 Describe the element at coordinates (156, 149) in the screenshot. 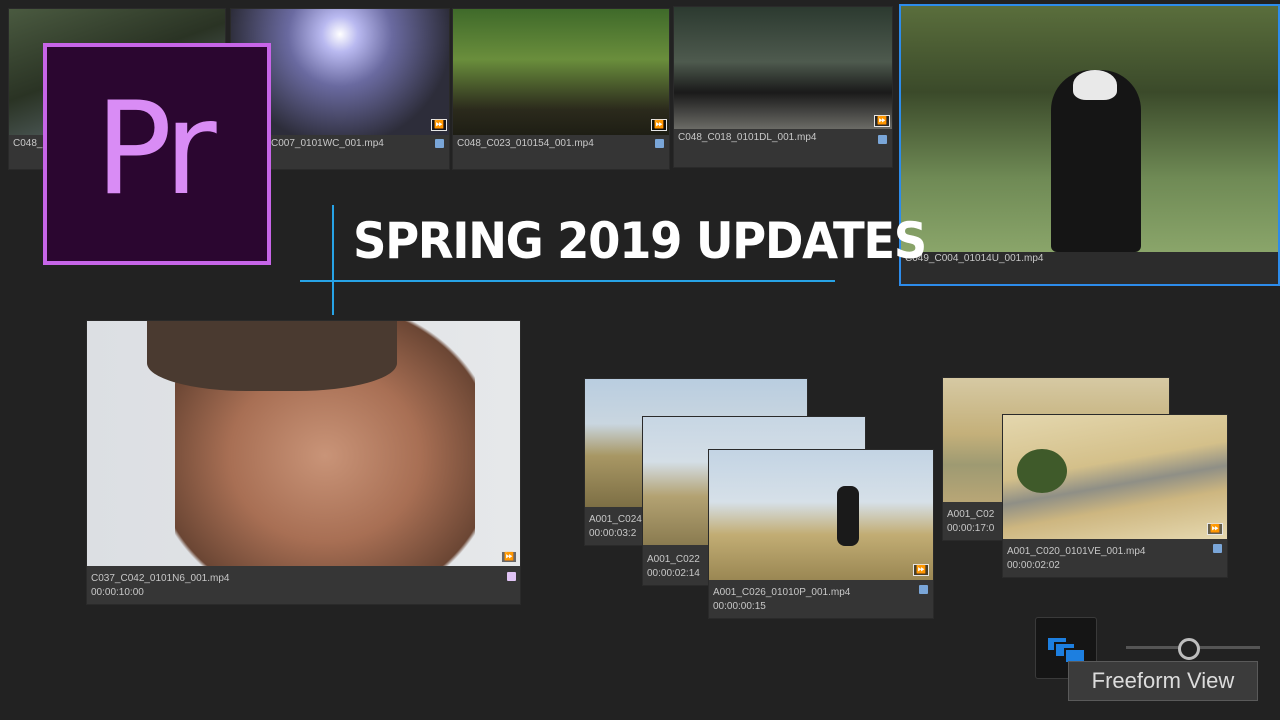

I see `logo-text: Pr` at that location.